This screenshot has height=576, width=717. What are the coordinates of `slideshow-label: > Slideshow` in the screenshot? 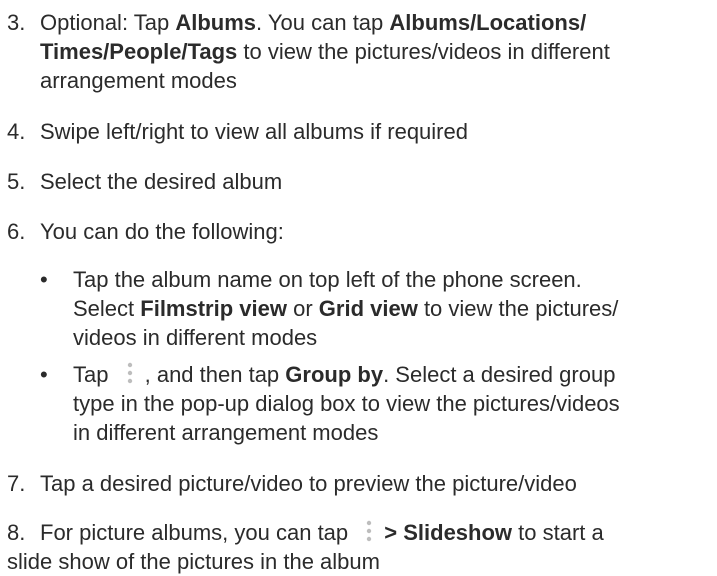 It's located at (448, 532).